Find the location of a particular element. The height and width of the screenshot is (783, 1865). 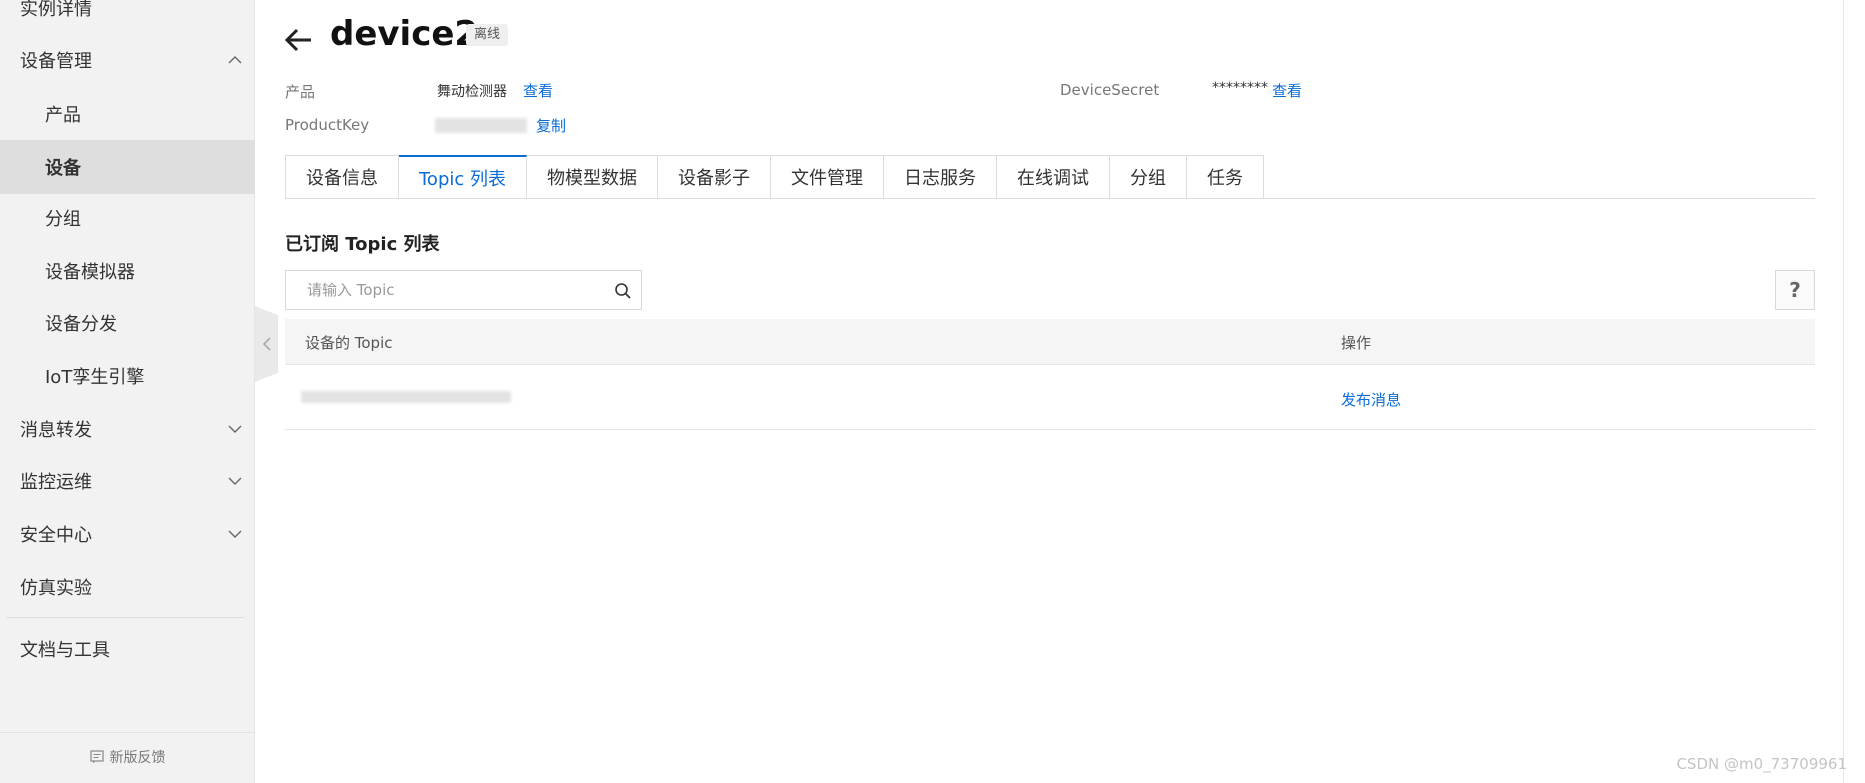

page-title: device2 is located at coordinates (404, 34).